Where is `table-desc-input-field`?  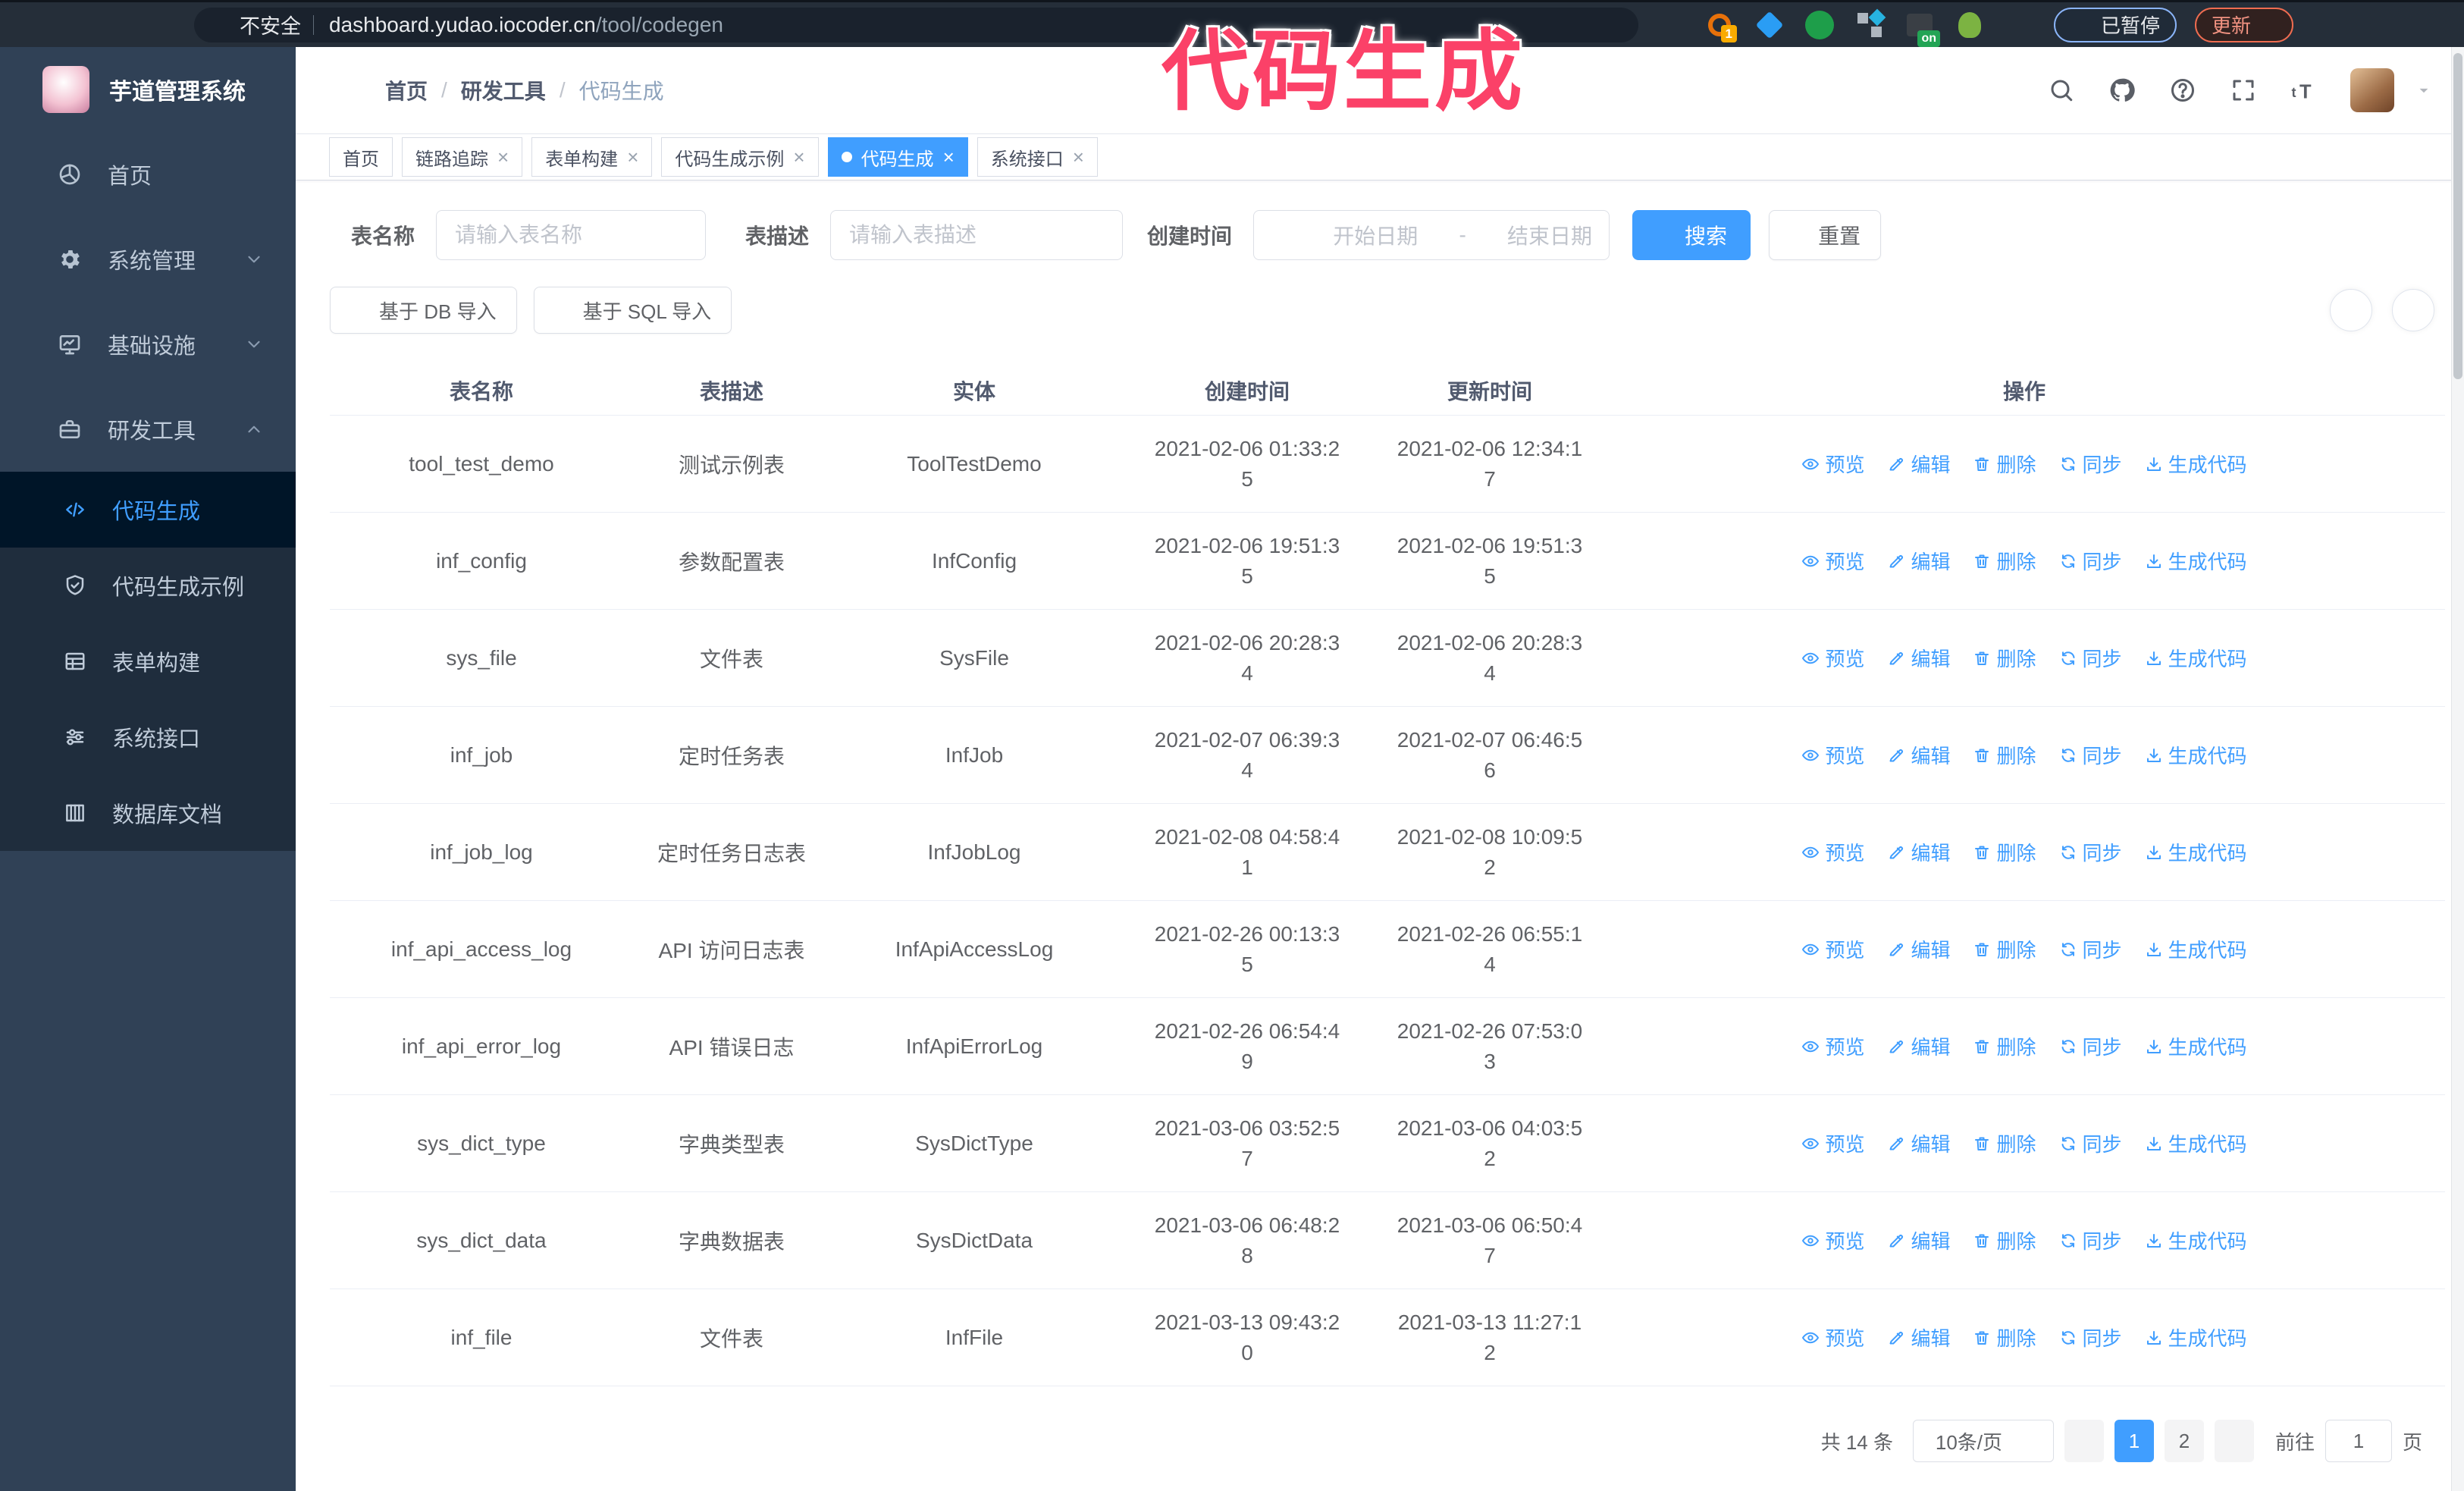
table-desc-input-field is located at coordinates (977, 235).